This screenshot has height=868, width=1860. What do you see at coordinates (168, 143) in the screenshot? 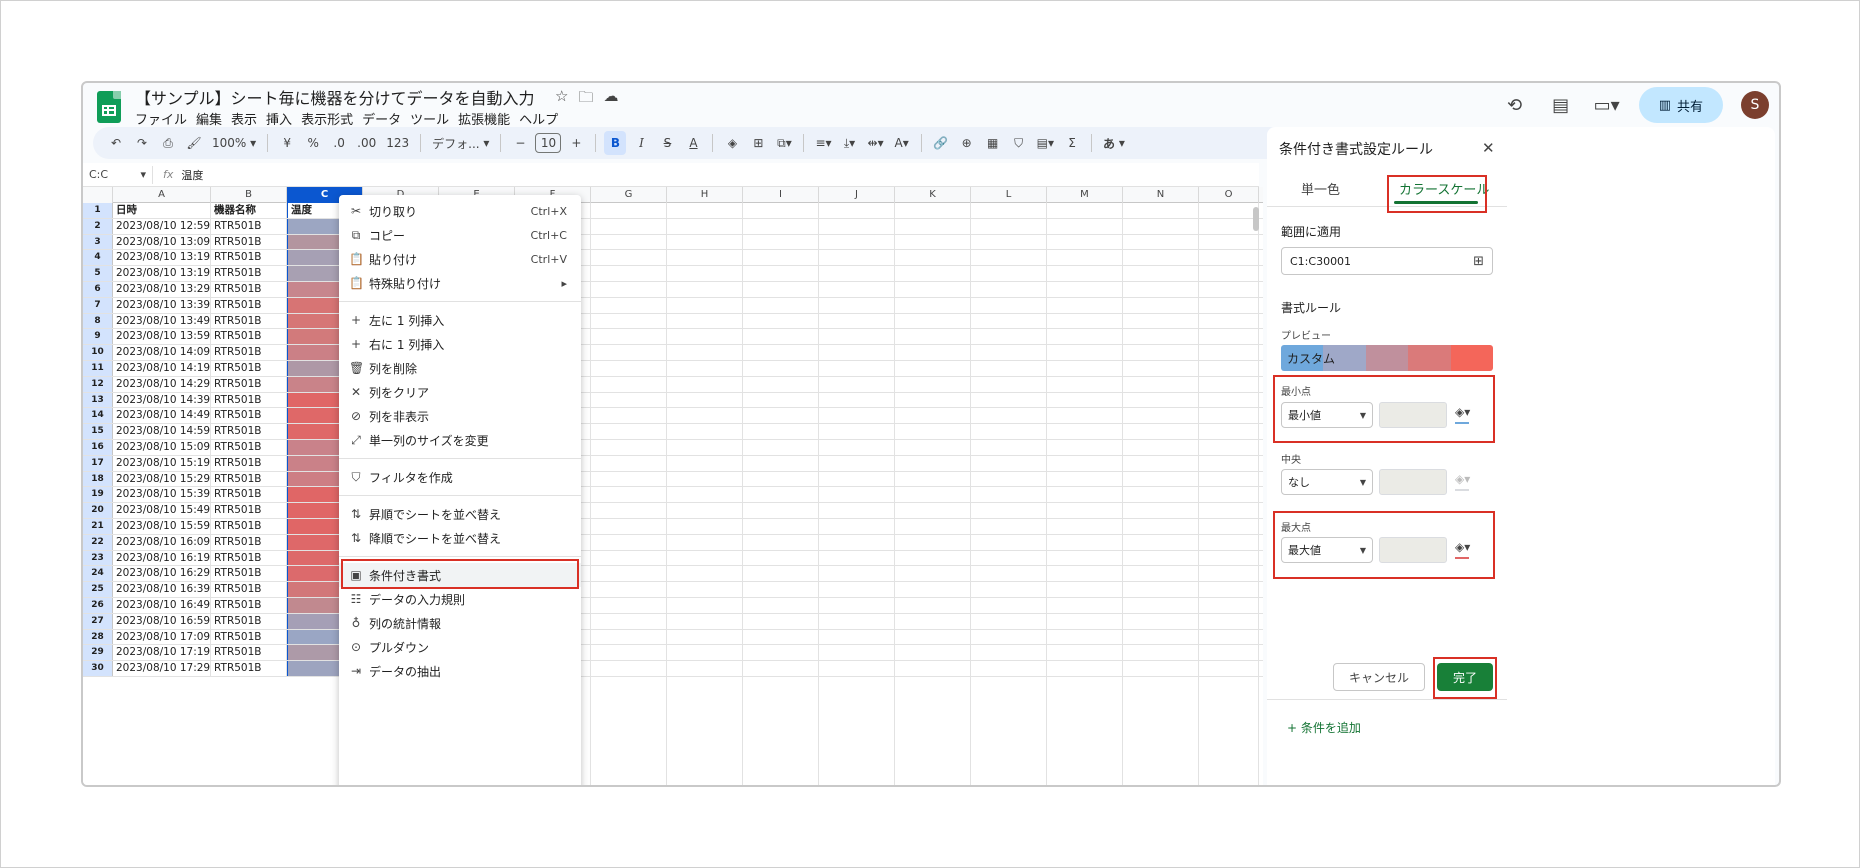
I see `print-icon: ⎙` at bounding box center [168, 143].